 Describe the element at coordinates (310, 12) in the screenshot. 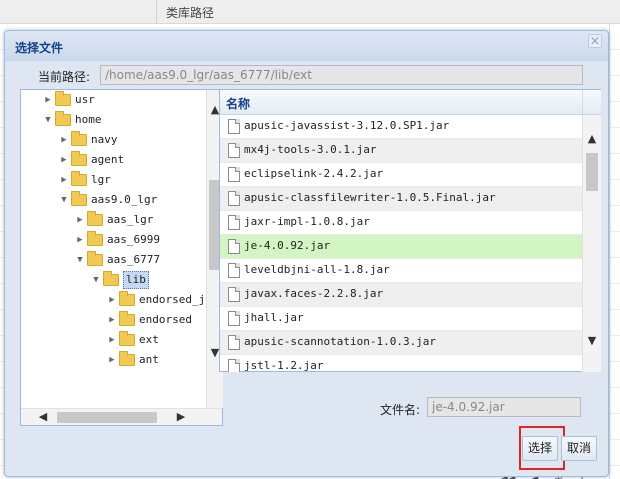

I see `background-table-header: 类库路径` at that location.